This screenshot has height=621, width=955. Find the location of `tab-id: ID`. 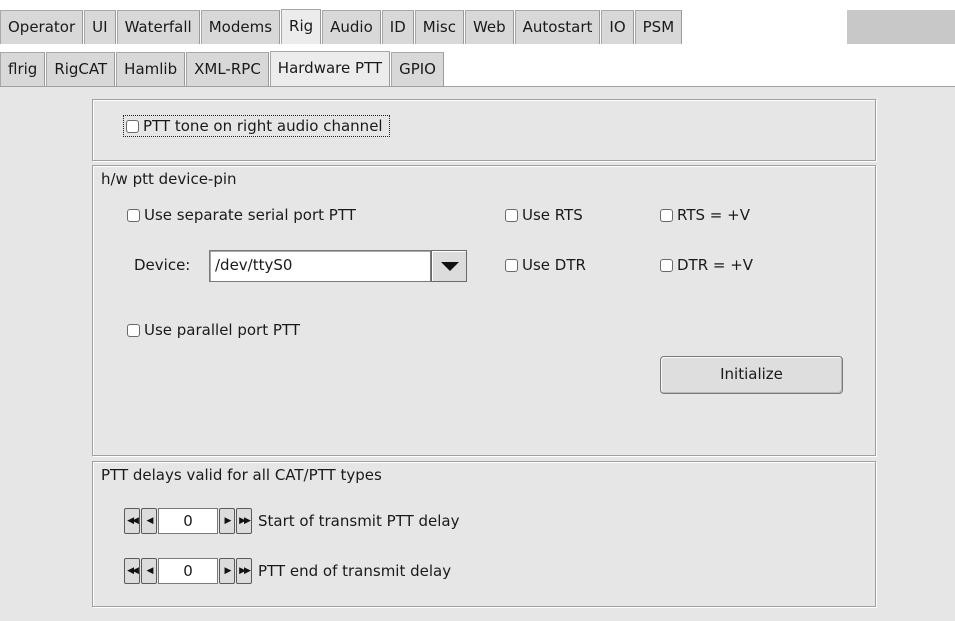

tab-id: ID is located at coordinates (397, 27).